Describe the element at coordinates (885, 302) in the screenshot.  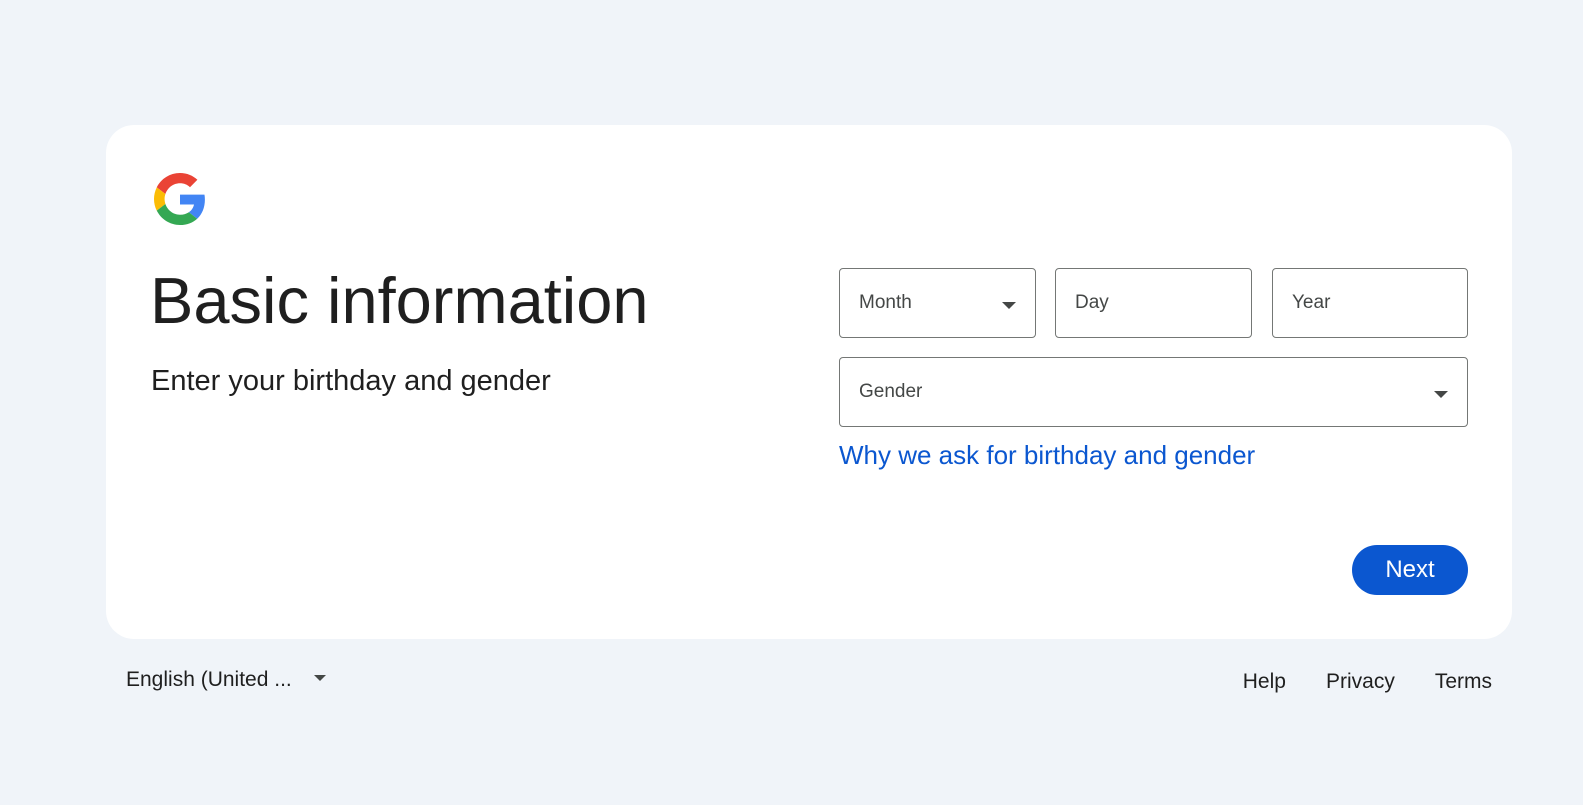
I see `month-select-label: Month` at that location.